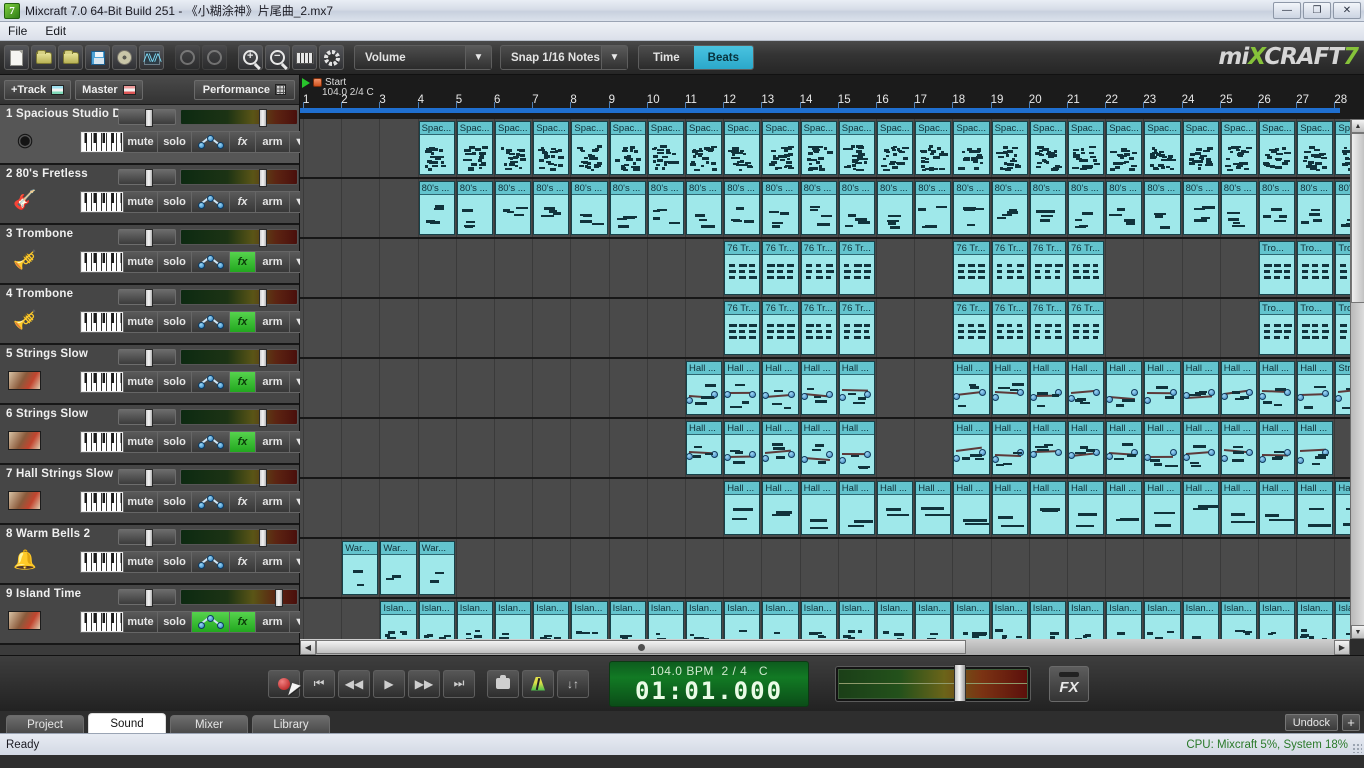 The height and width of the screenshot is (768, 1364). I want to click on resize-grip, so click(1357, 748).